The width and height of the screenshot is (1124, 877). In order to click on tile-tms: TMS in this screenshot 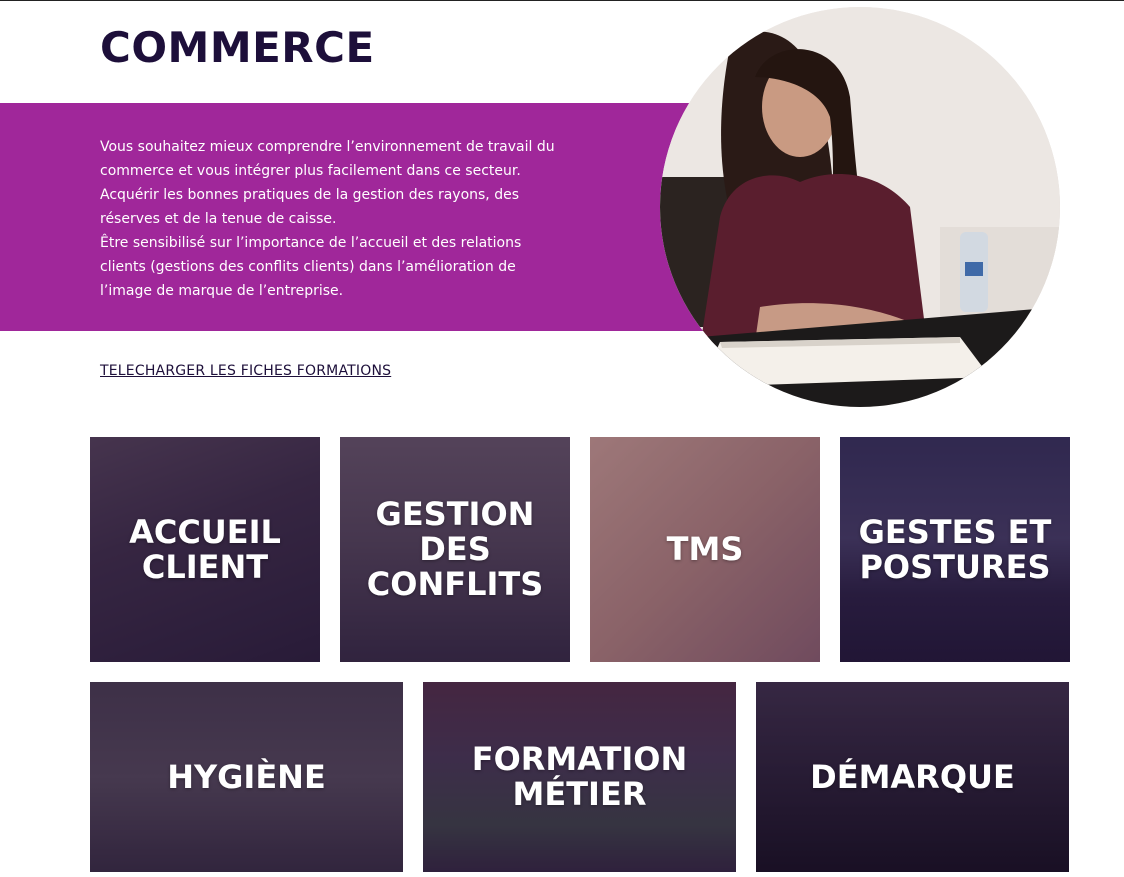, I will do `click(705, 549)`.